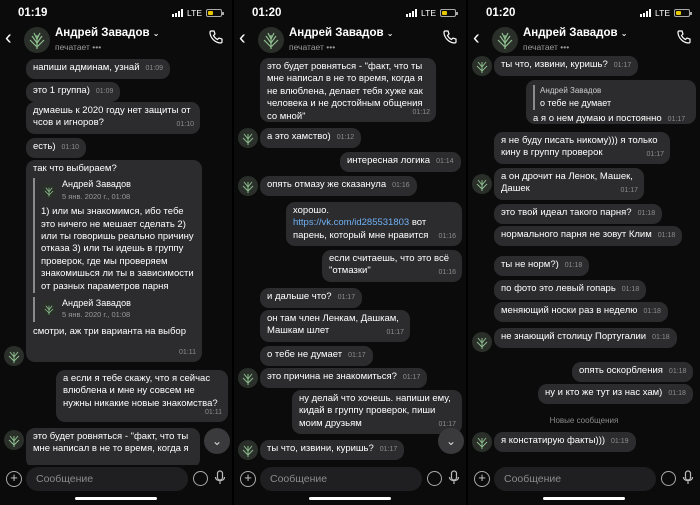  What do you see at coordinates (588, 236) in the screenshot?
I see `message-bubble: нормального парня не зовут Клим 01:18` at bounding box center [588, 236].